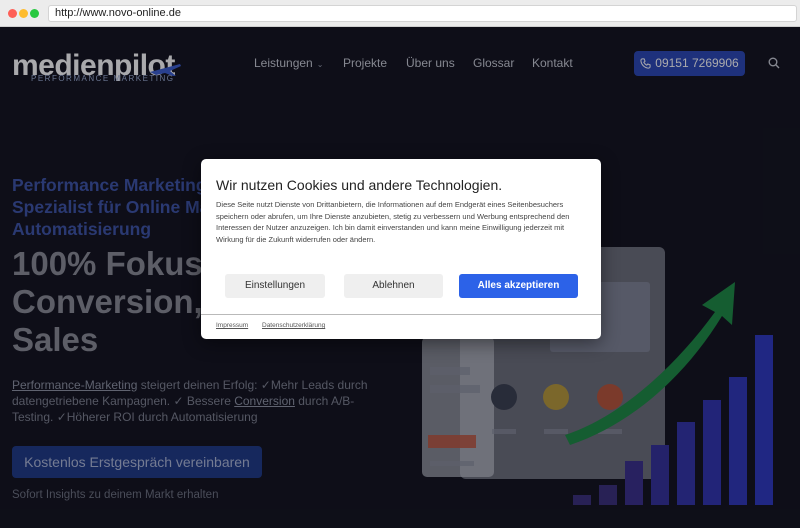  Describe the element at coordinates (23, 13) in the screenshot. I see `window-minimize-button` at that location.